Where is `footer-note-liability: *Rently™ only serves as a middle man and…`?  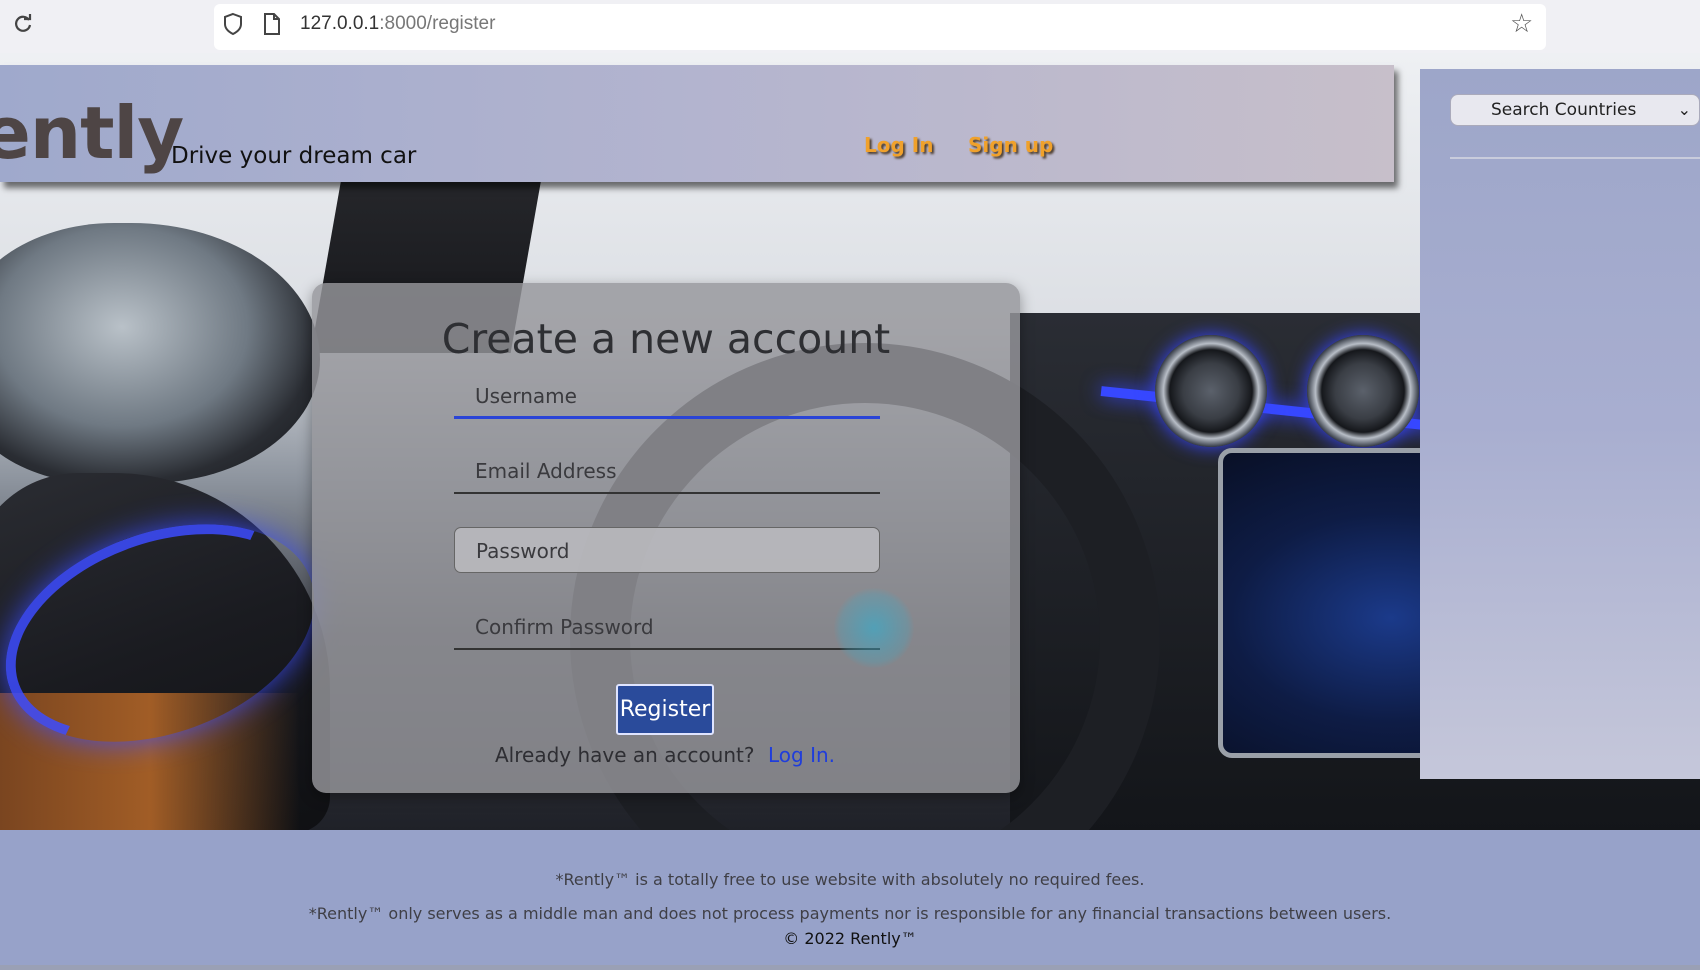
footer-note-liability: *Rently™ only serves as a middle man and… is located at coordinates (850, 913).